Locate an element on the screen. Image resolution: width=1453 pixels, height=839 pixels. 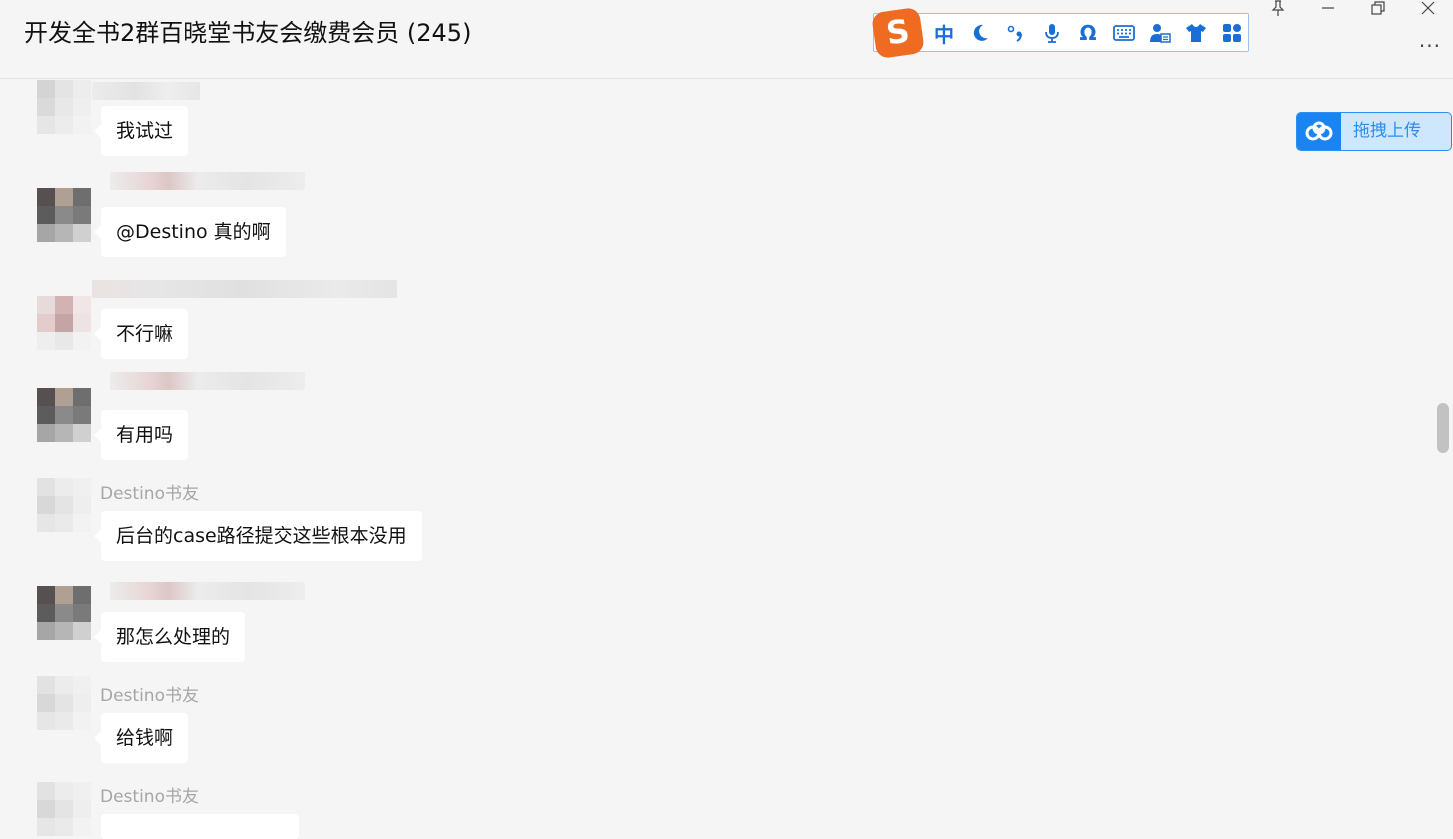
baidu-cloud-icon is located at coordinates (1319, 131).